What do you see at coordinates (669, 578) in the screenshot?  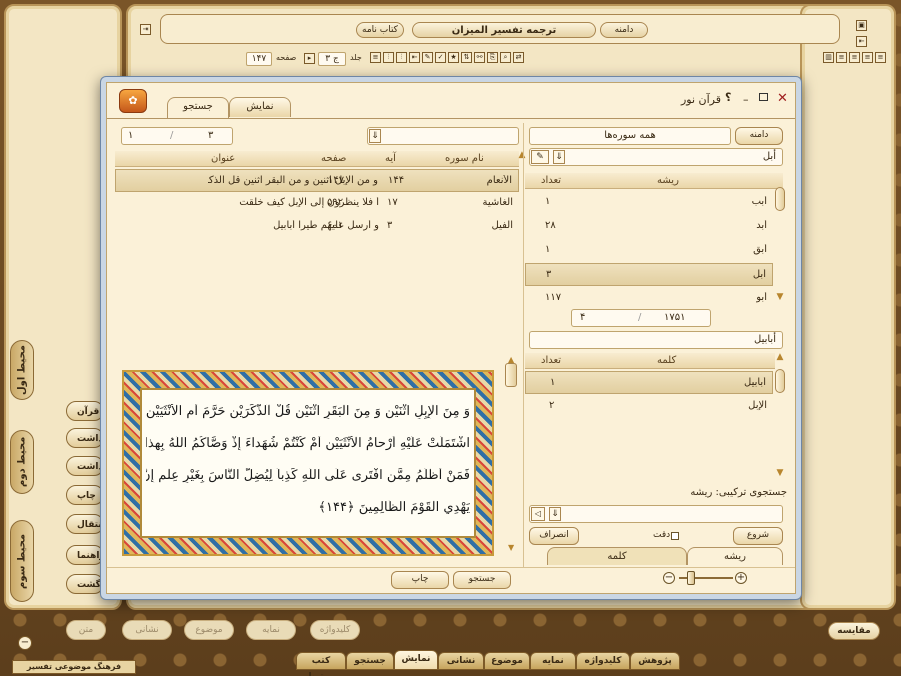 I see `zoom-out-icon: −` at bounding box center [669, 578].